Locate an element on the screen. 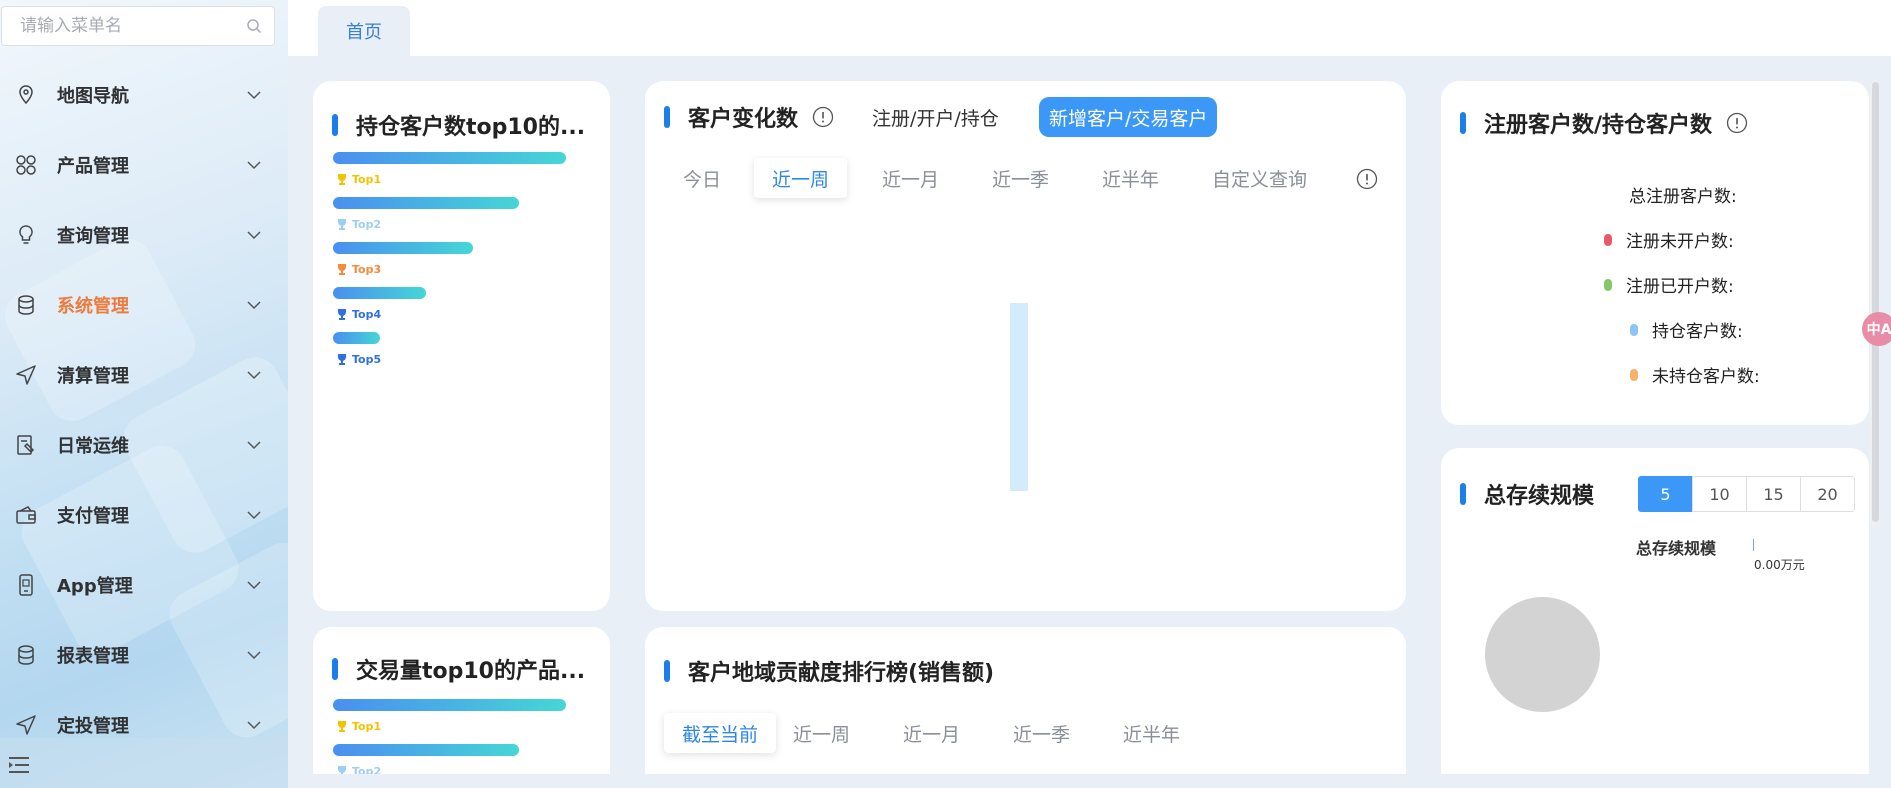  period-custom: 自定义查询 is located at coordinates (1259, 178).